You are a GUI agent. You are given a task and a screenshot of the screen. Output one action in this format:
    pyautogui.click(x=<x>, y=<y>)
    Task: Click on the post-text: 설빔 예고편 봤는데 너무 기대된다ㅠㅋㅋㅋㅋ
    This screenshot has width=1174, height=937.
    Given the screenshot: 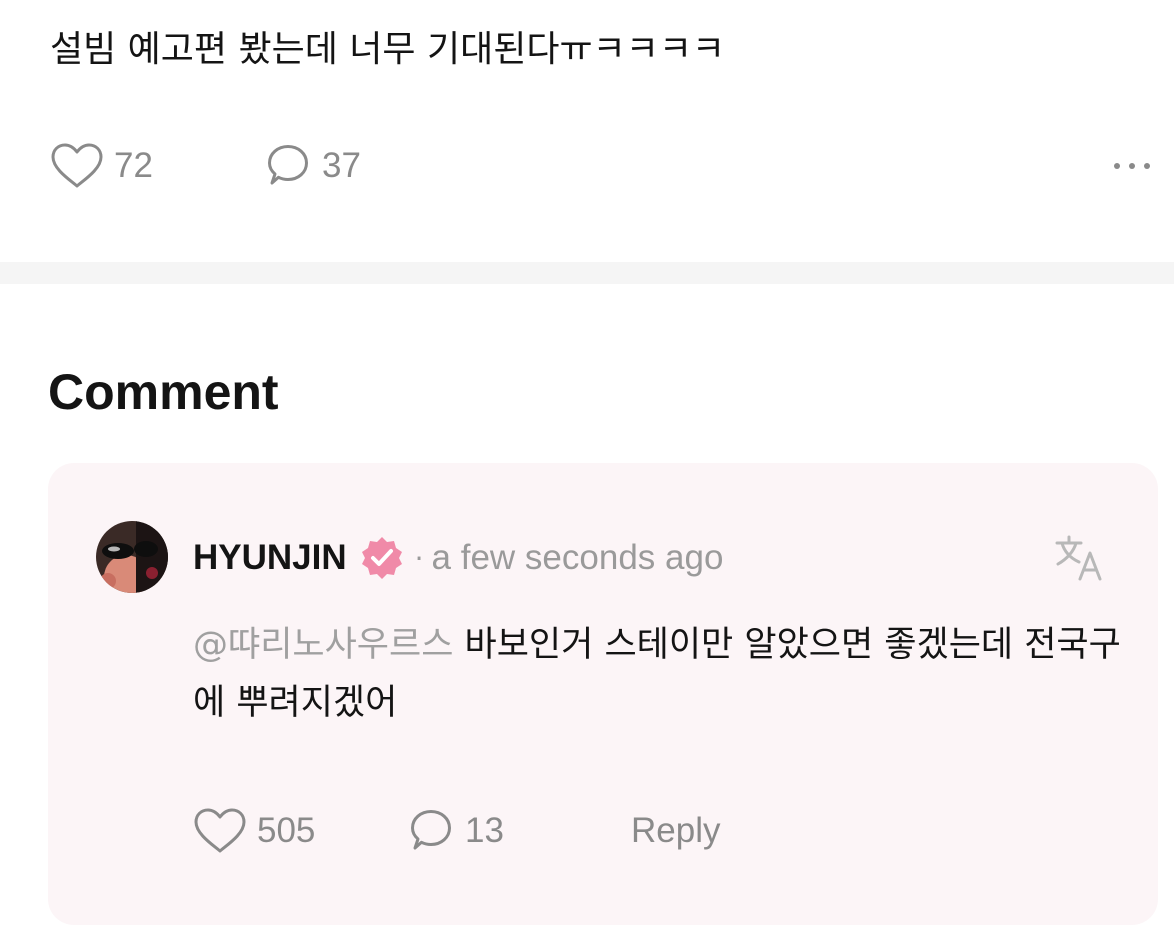 What is the action you would take?
    pyautogui.click(x=388, y=49)
    